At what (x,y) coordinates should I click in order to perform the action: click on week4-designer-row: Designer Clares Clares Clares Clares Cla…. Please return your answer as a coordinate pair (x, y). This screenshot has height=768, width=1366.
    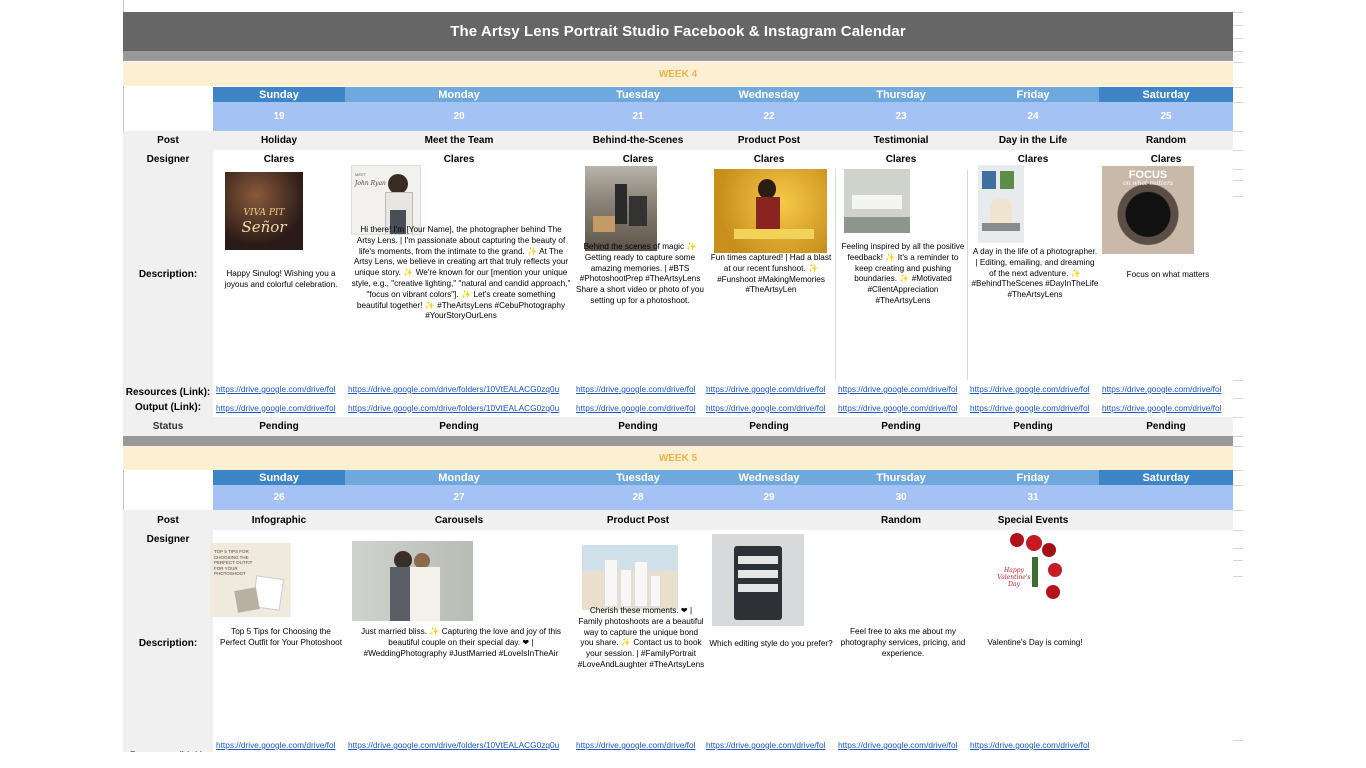
    Looking at the image, I should click on (678, 159).